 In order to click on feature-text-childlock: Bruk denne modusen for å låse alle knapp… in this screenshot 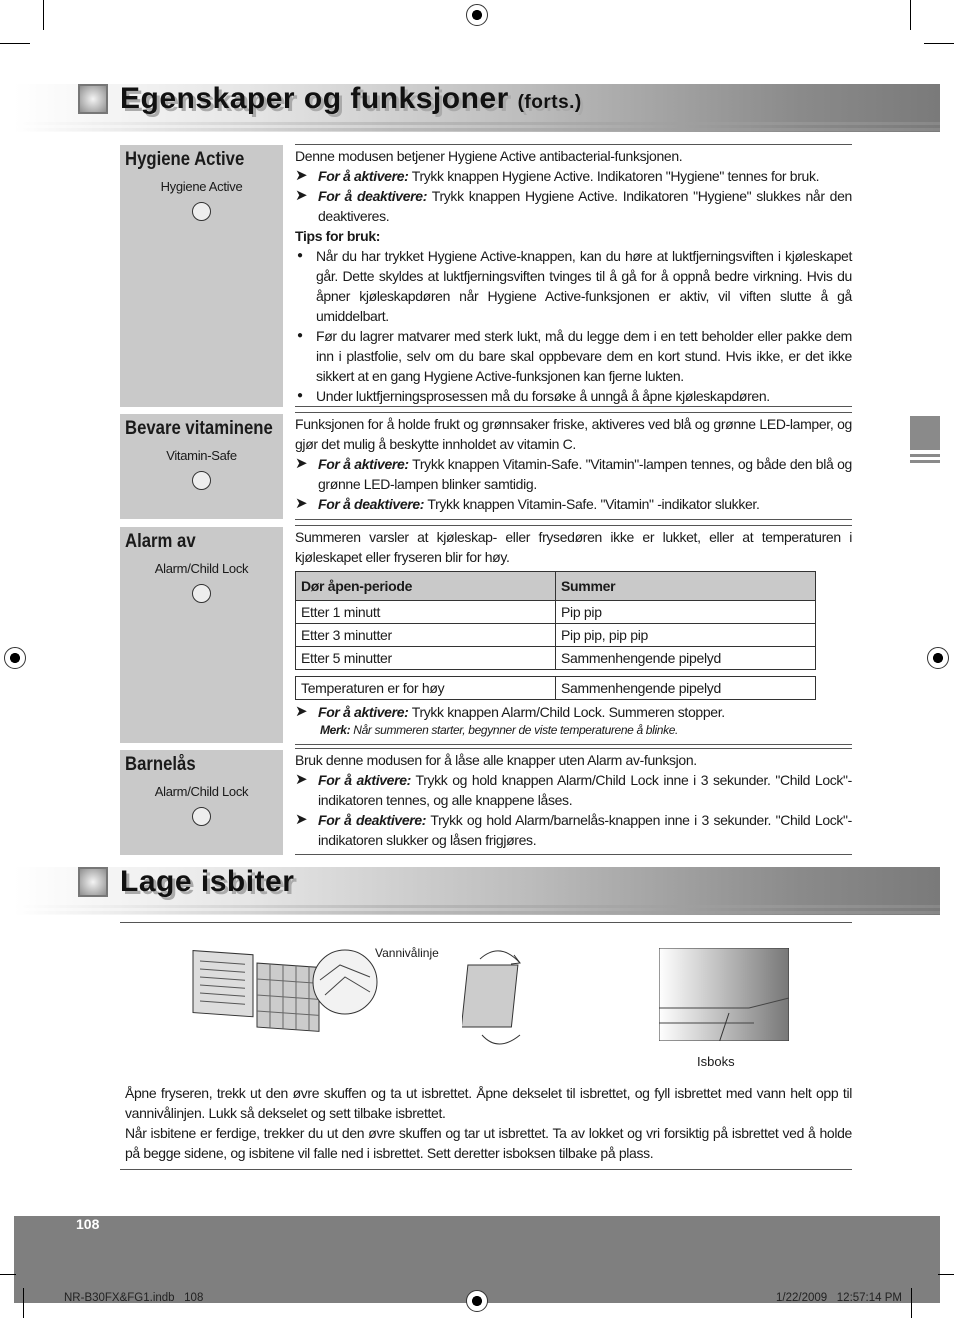, I will do `click(573, 801)`.